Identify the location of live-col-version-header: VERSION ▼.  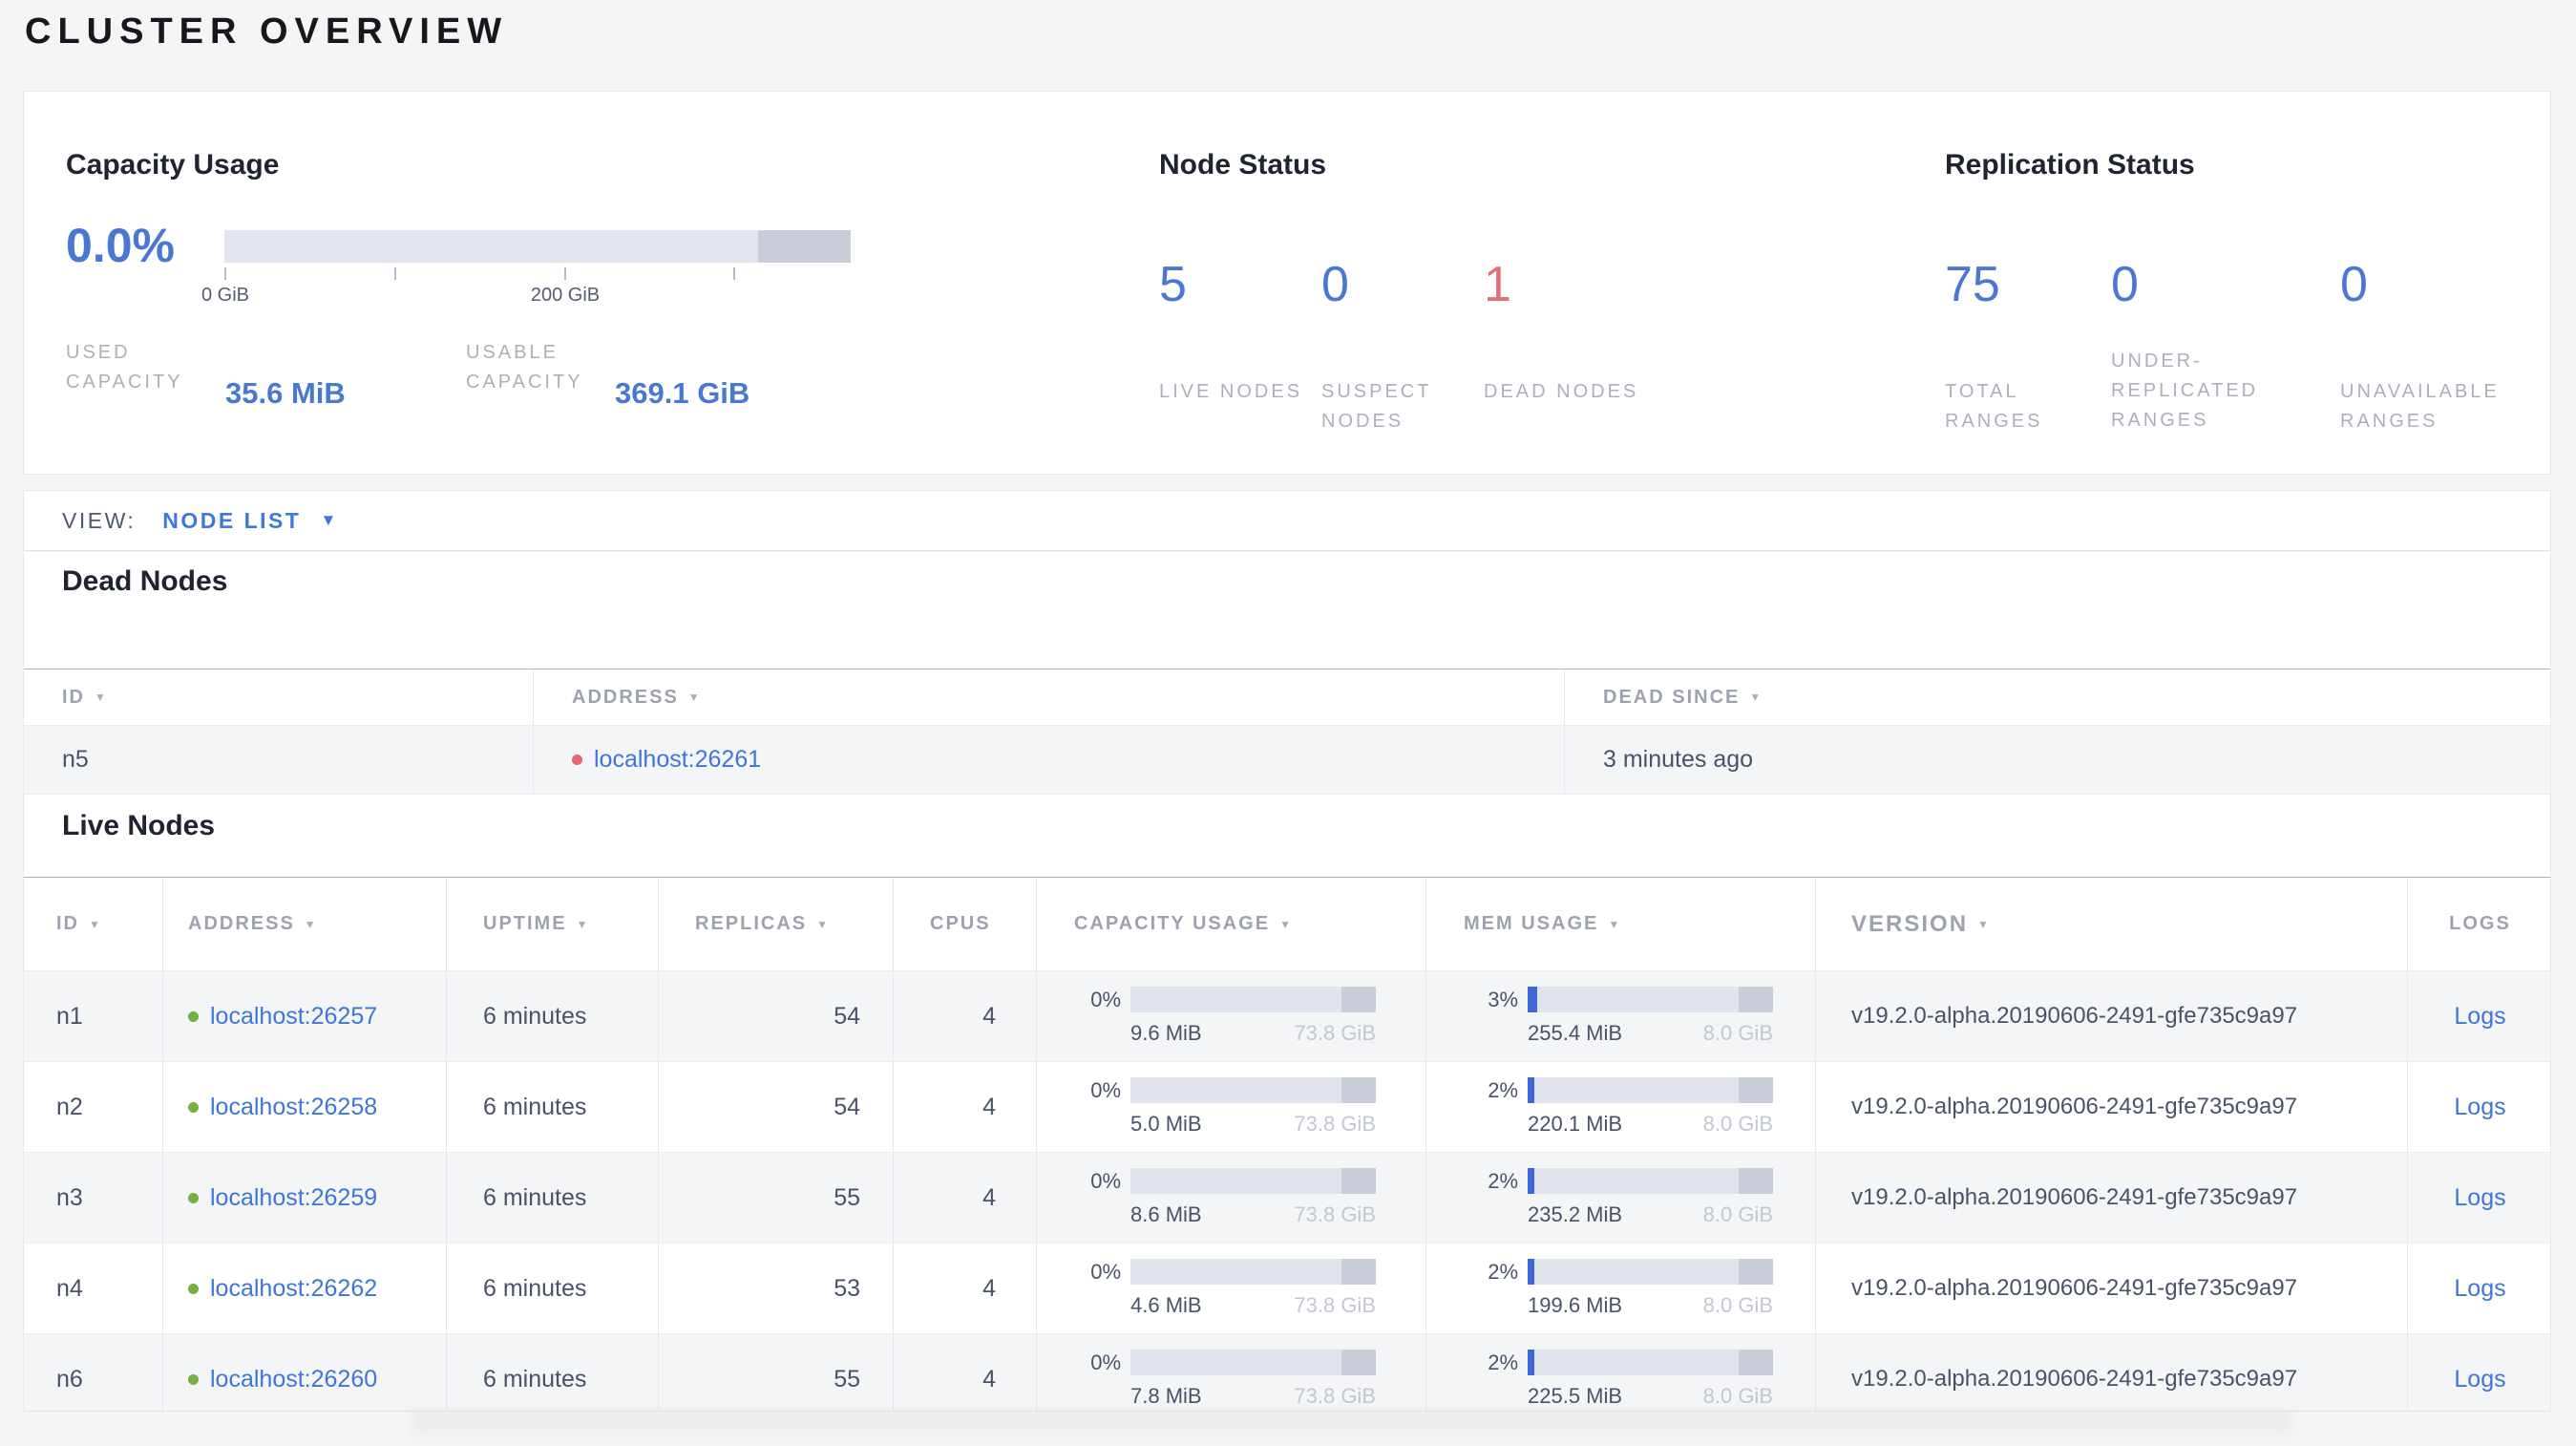
(2112, 924).